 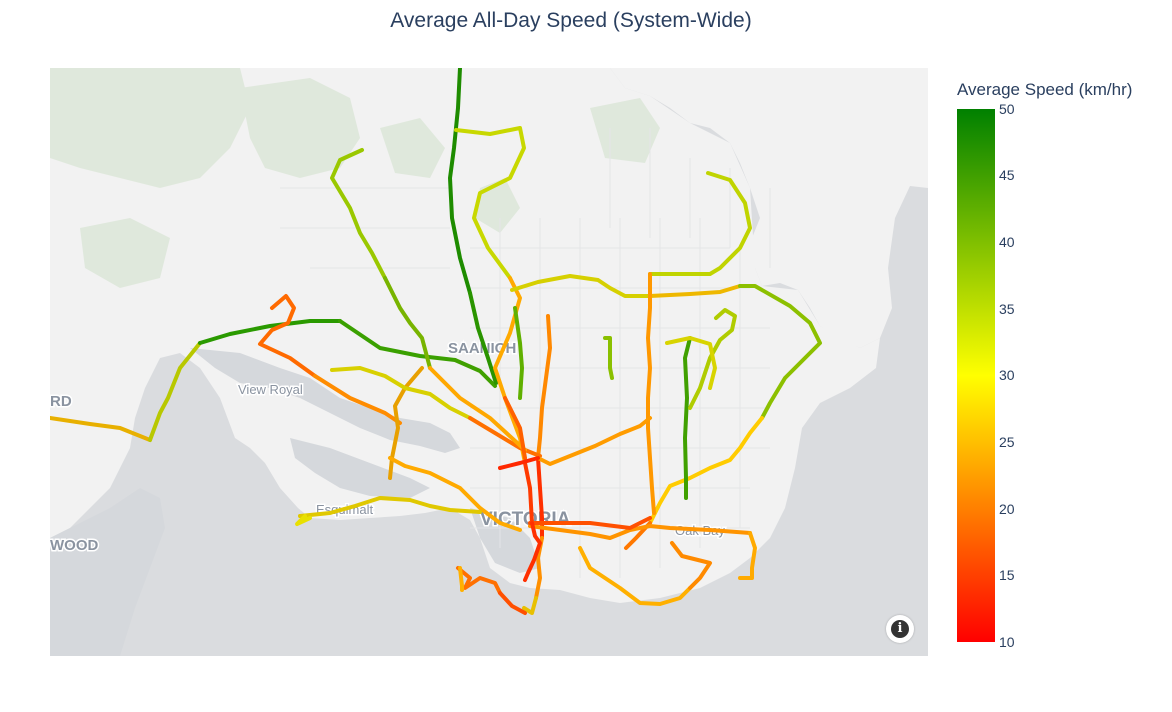 What do you see at coordinates (1007, 175) in the screenshot?
I see `colorbar-tick: 45` at bounding box center [1007, 175].